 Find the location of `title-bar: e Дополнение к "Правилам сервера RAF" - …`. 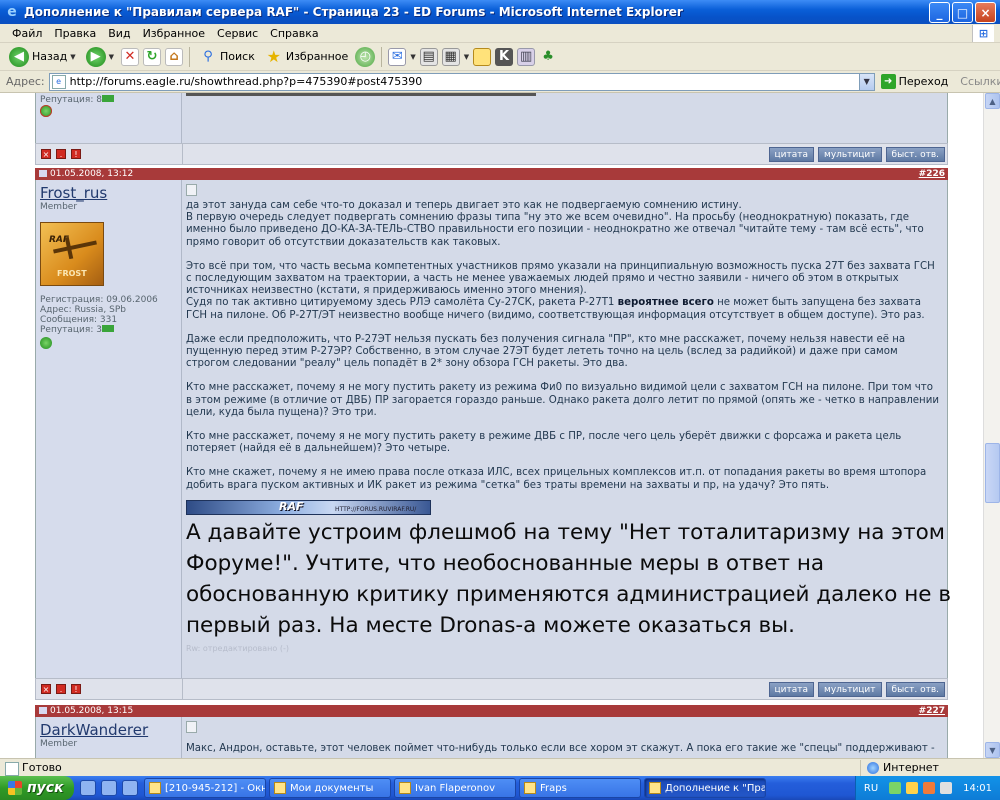

title-bar: e Дополнение к "Правилам сервера RAF" - … is located at coordinates (500, 12).